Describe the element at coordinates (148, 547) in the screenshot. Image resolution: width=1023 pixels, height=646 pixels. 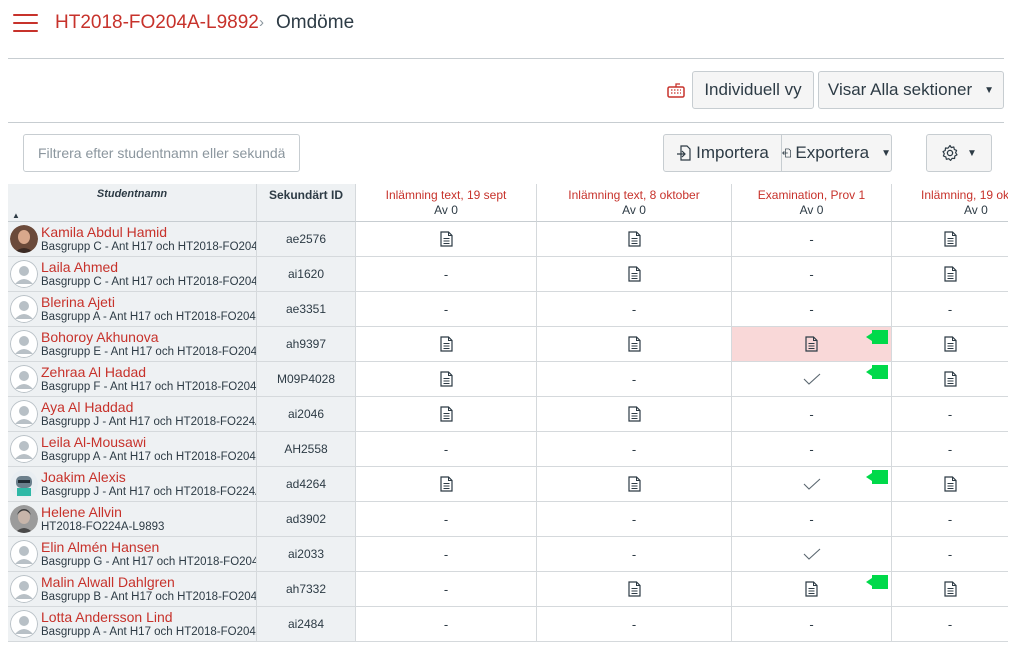
I see `student-name-link: Elin Almén Hansen` at that location.